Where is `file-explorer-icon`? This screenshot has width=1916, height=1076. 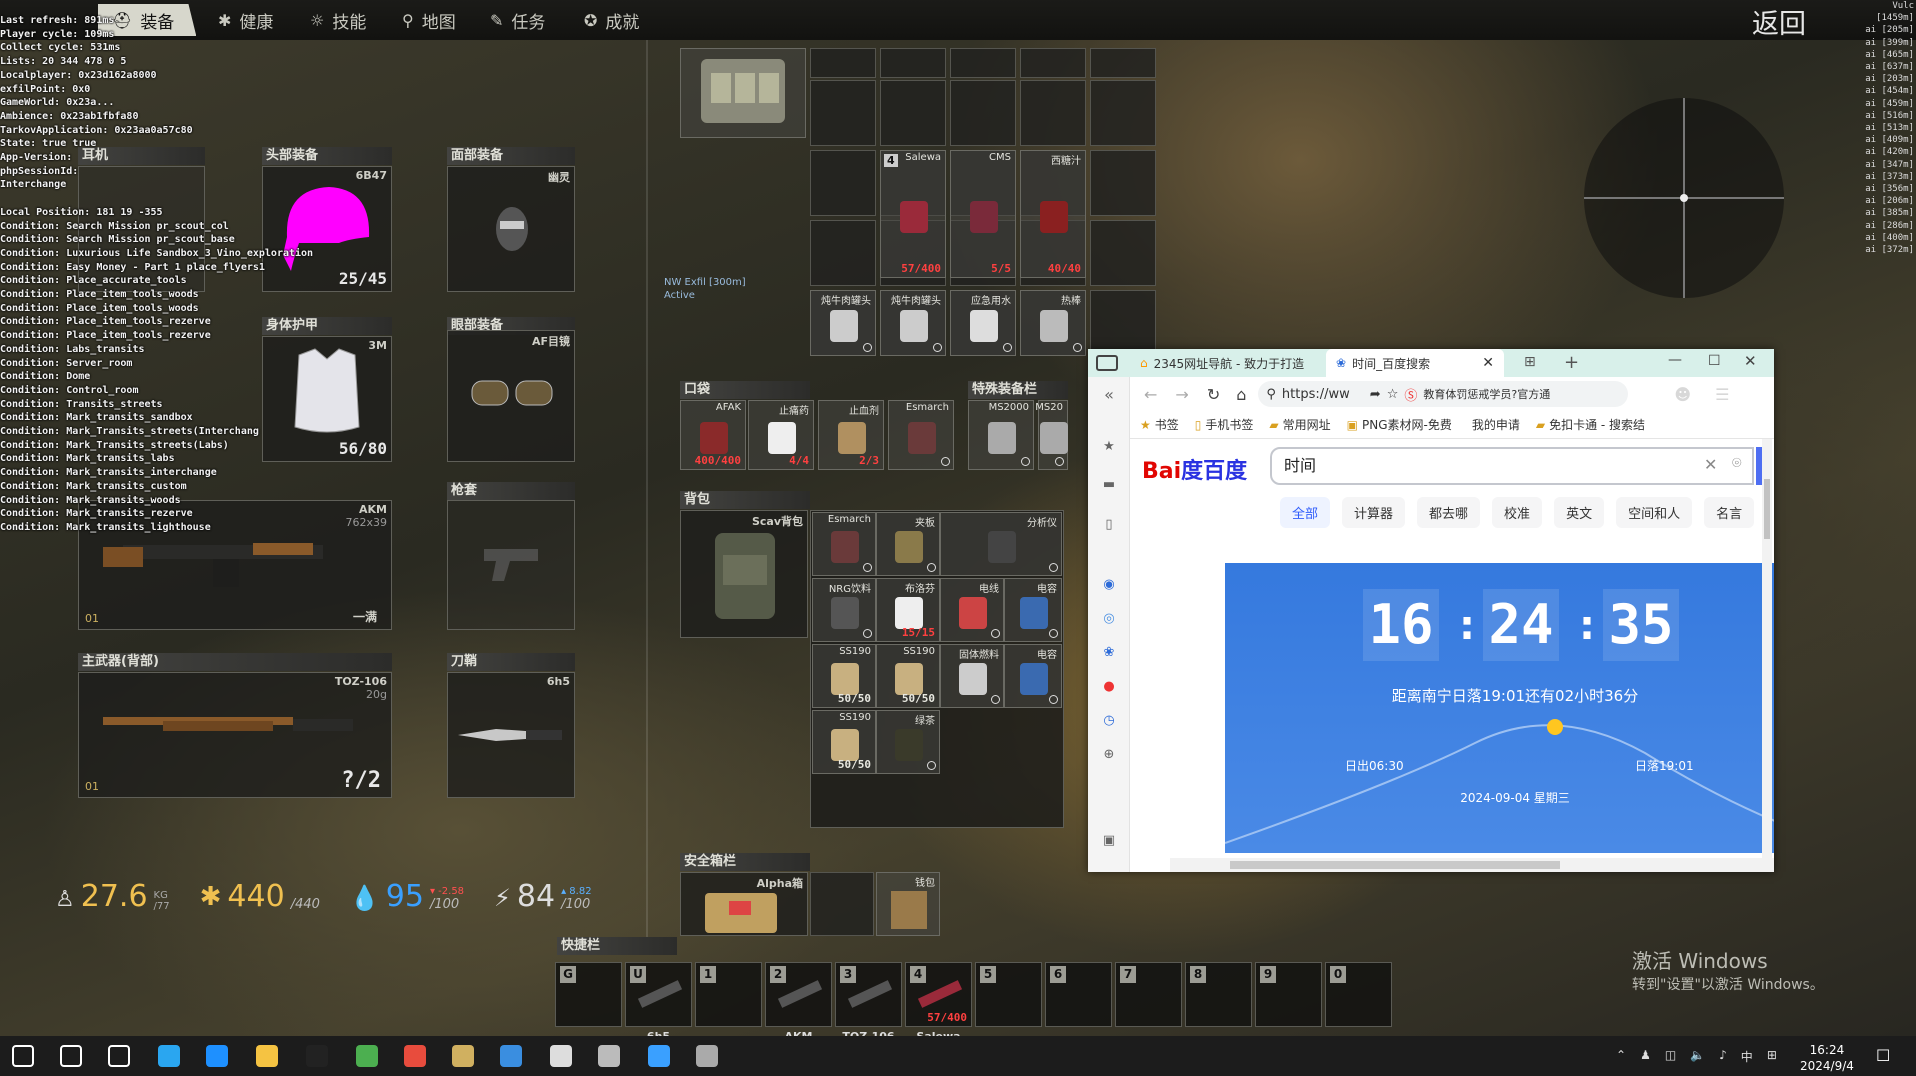
file-explorer-icon is located at coordinates (267, 1056).